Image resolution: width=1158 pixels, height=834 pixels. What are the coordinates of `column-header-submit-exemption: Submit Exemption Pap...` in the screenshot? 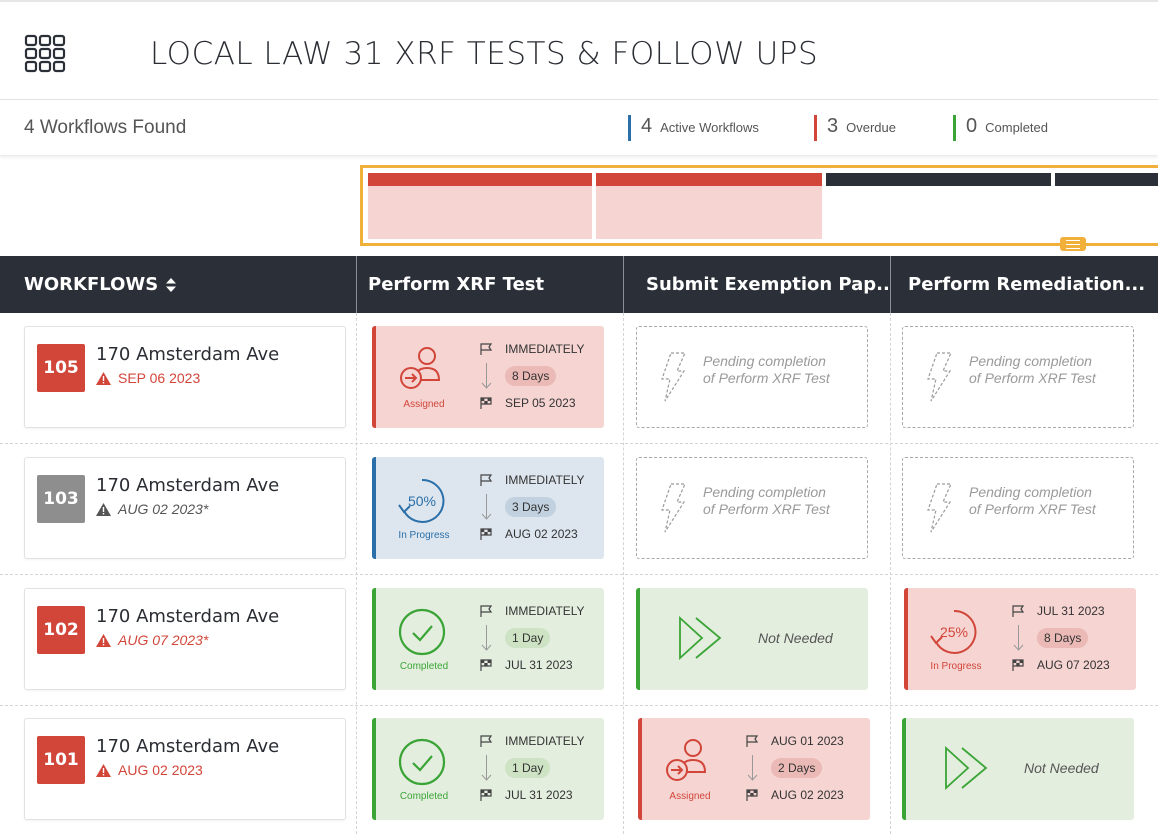 It's located at (756, 284).